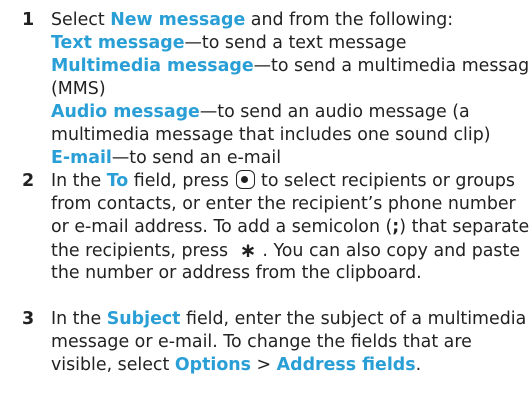  I want to click on address-fields-label: Address fields, so click(346, 365).